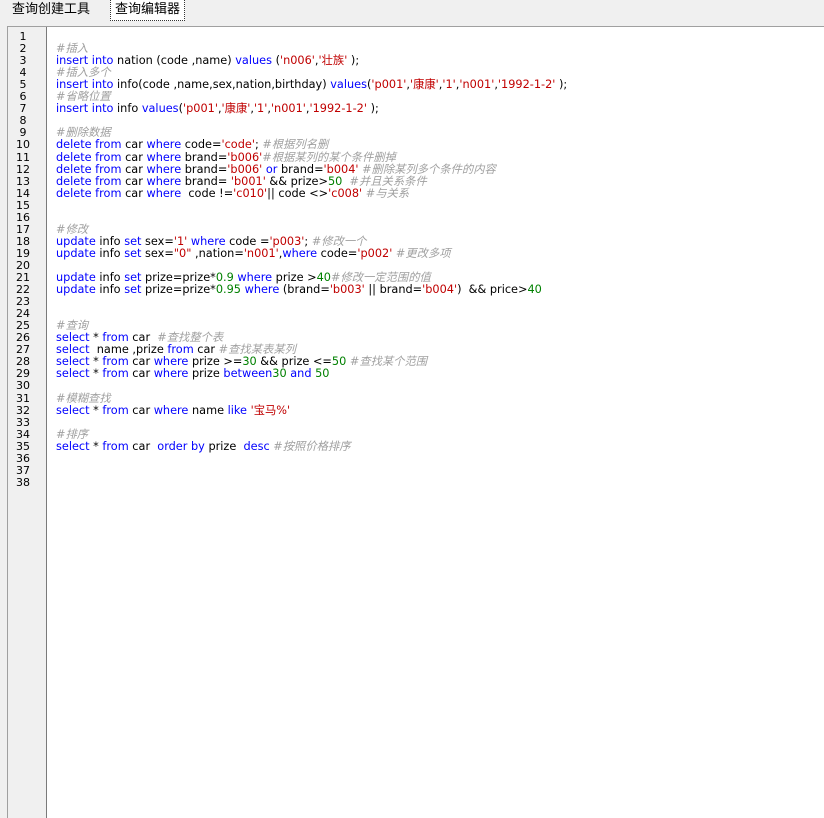  Describe the element at coordinates (345, 193) in the screenshot. I see `code-token: 'c008'` at that location.